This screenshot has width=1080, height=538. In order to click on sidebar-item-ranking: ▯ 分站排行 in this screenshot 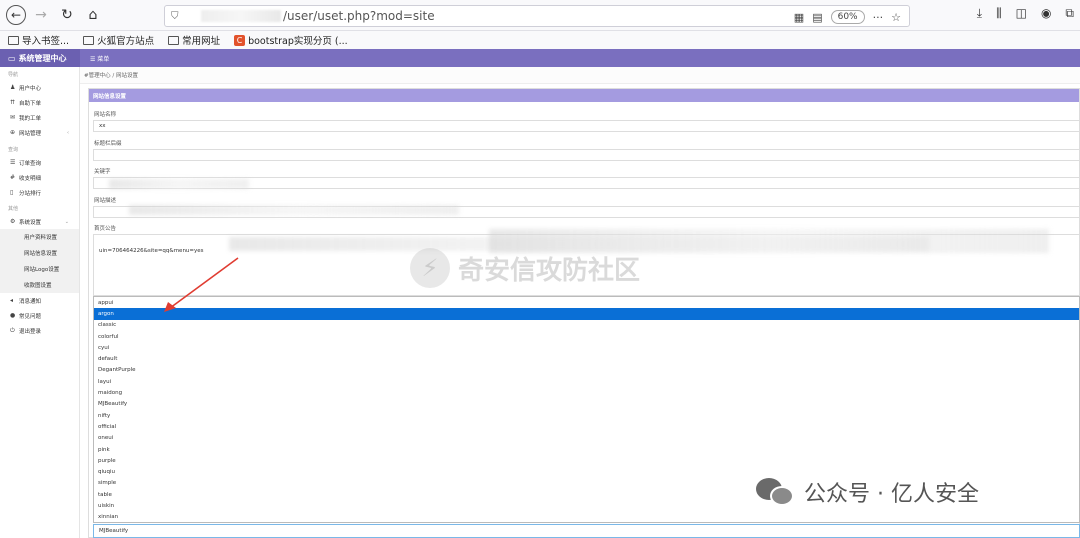, I will do `click(39, 192)`.